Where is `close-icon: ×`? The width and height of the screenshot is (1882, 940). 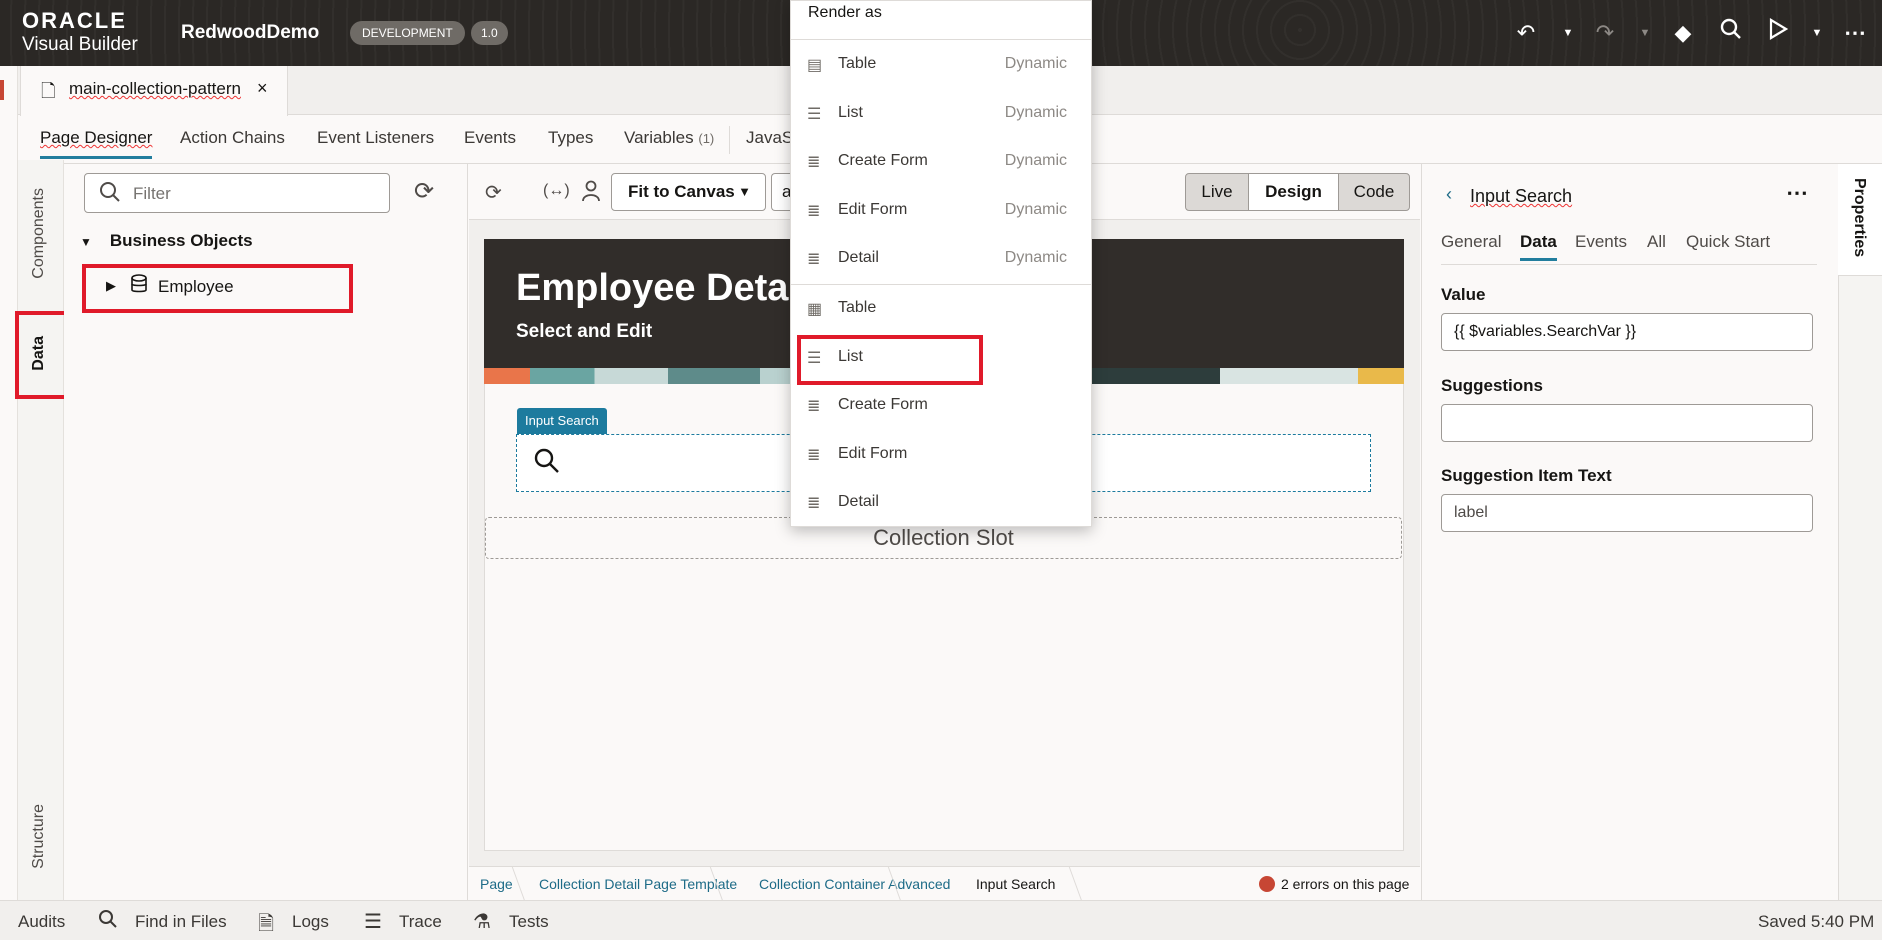
close-icon: × is located at coordinates (262, 88).